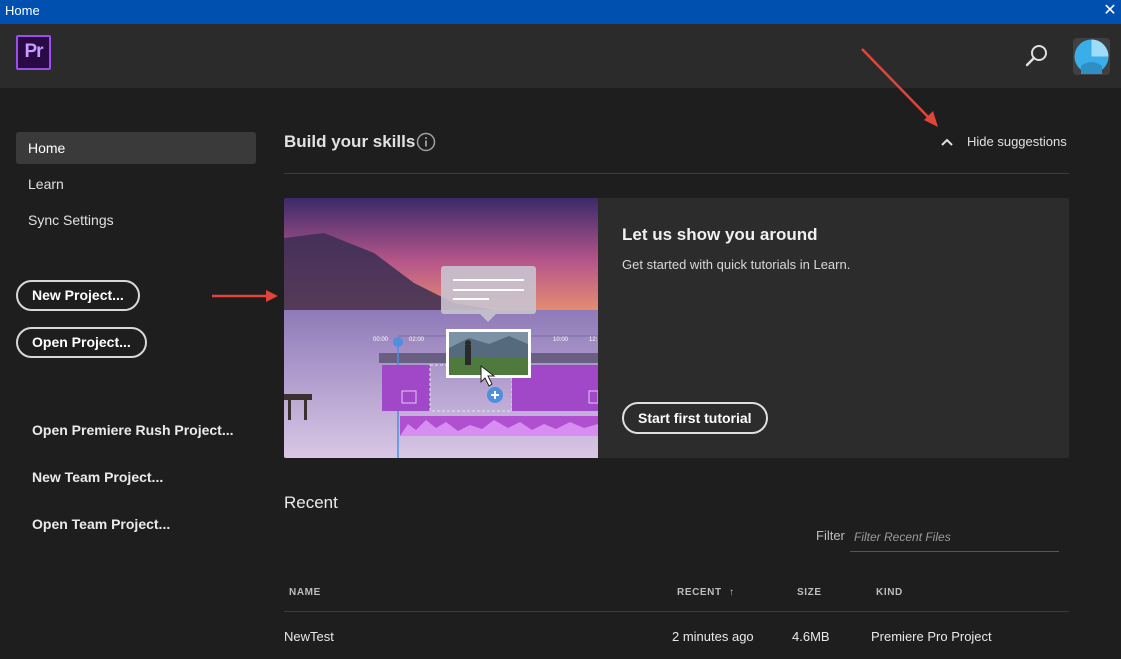 Image resolution: width=1121 pixels, height=659 pixels. I want to click on row-name: NewTest, so click(309, 636).